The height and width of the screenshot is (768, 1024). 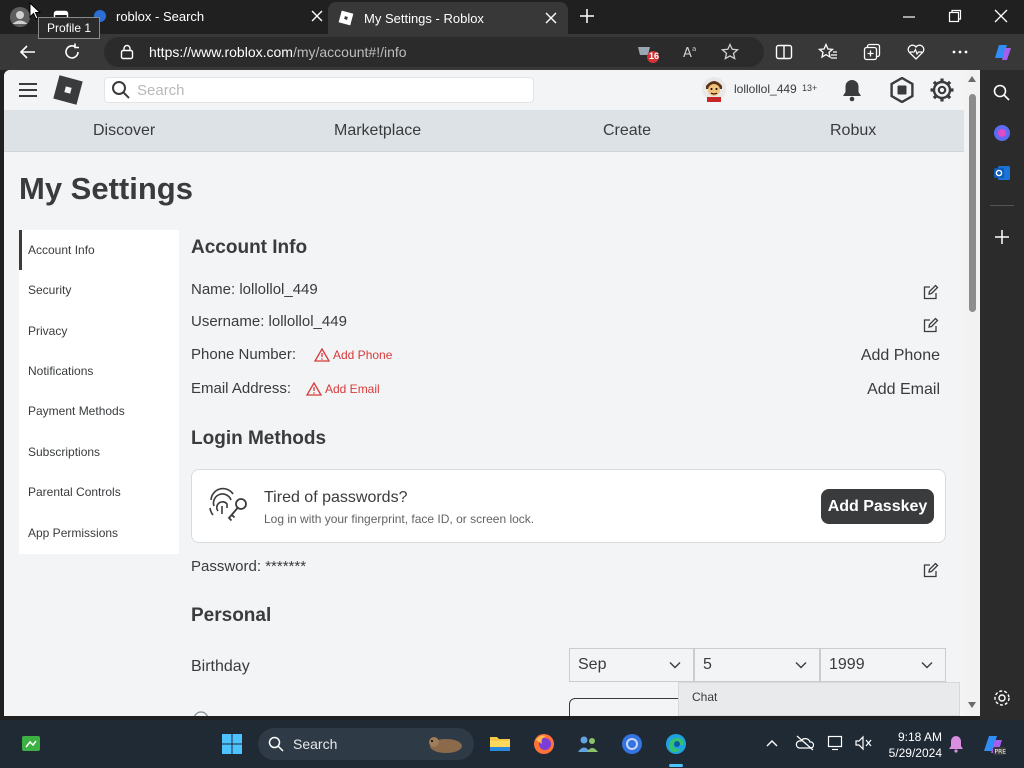 What do you see at coordinates (993, 744) in the screenshot?
I see `copilot-pre-icon: PRE` at bounding box center [993, 744].